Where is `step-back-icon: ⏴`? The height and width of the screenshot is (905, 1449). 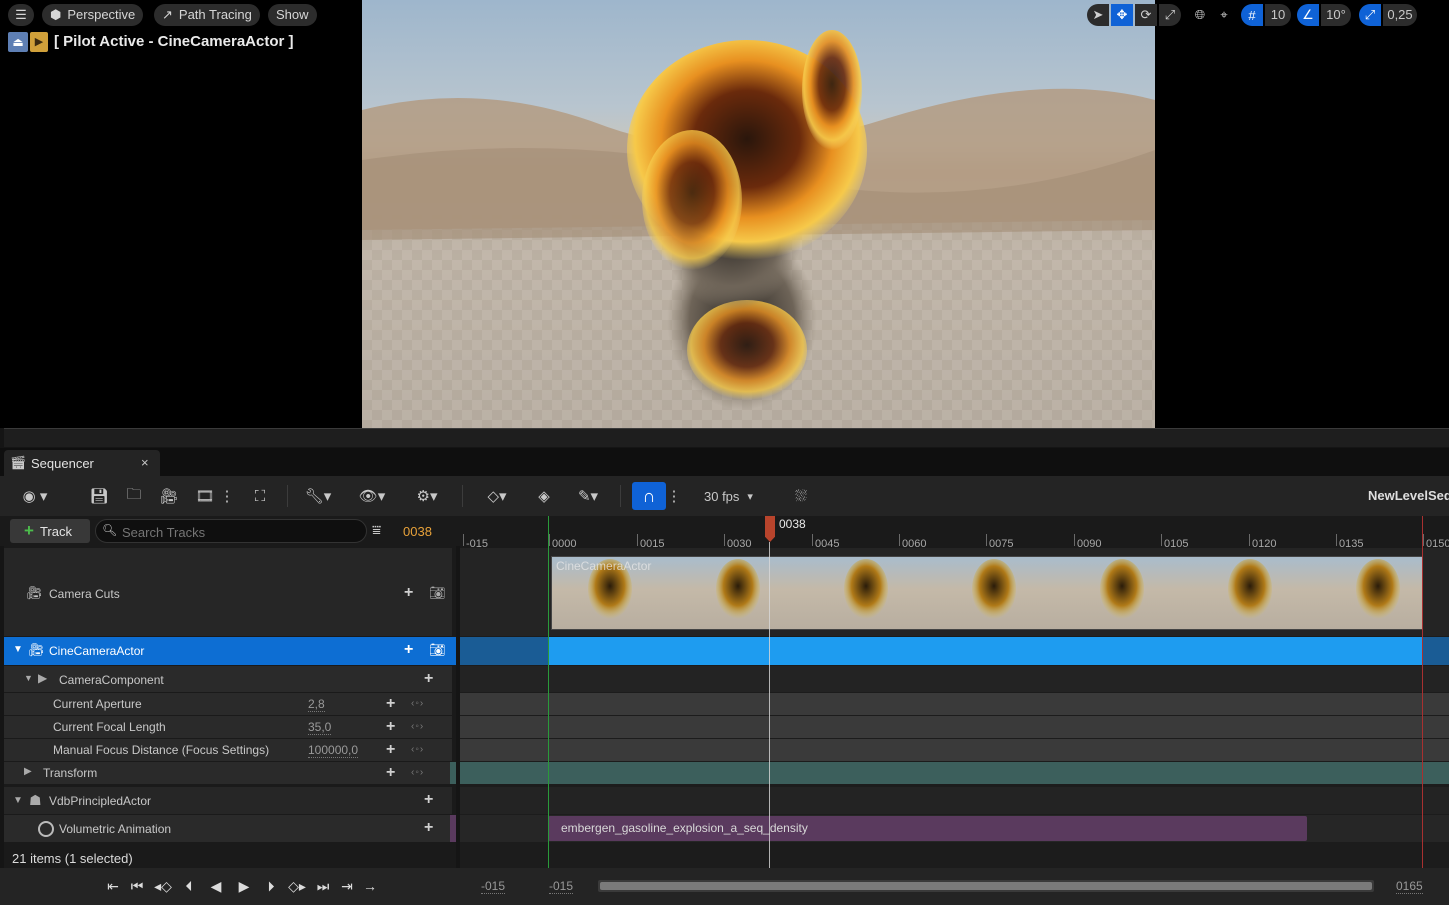 step-back-icon: ⏴ is located at coordinates (189, 886).